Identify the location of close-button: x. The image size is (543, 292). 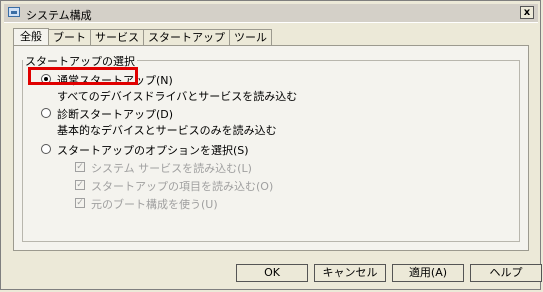
(527, 12).